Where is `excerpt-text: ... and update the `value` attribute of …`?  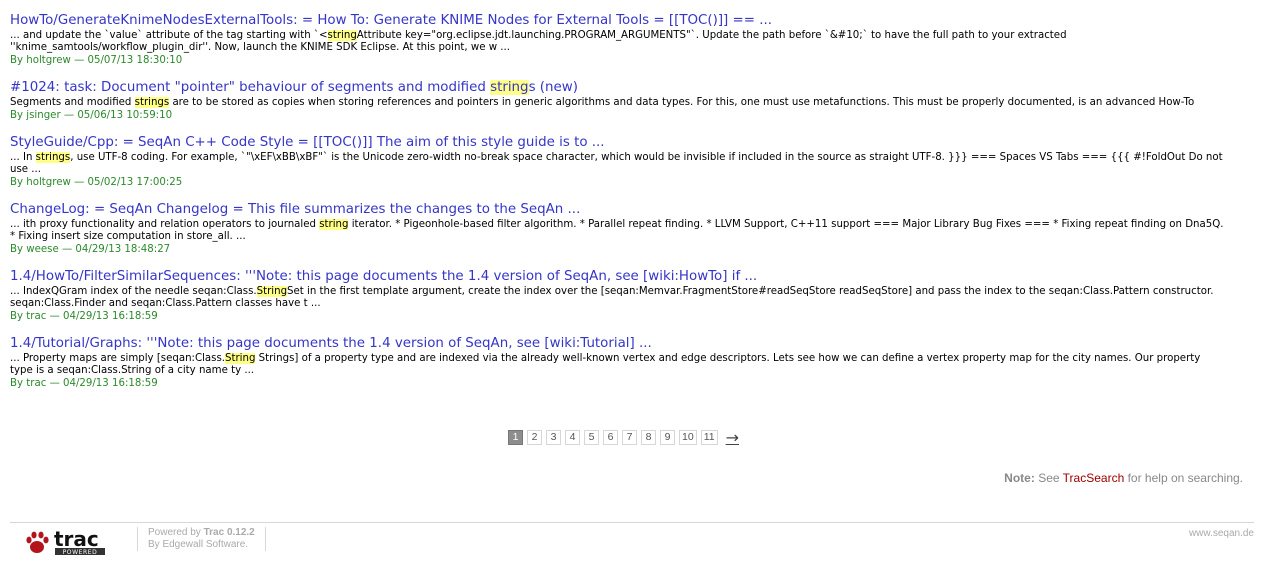
excerpt-text: ... and update the `value` attribute of … is located at coordinates (169, 35).